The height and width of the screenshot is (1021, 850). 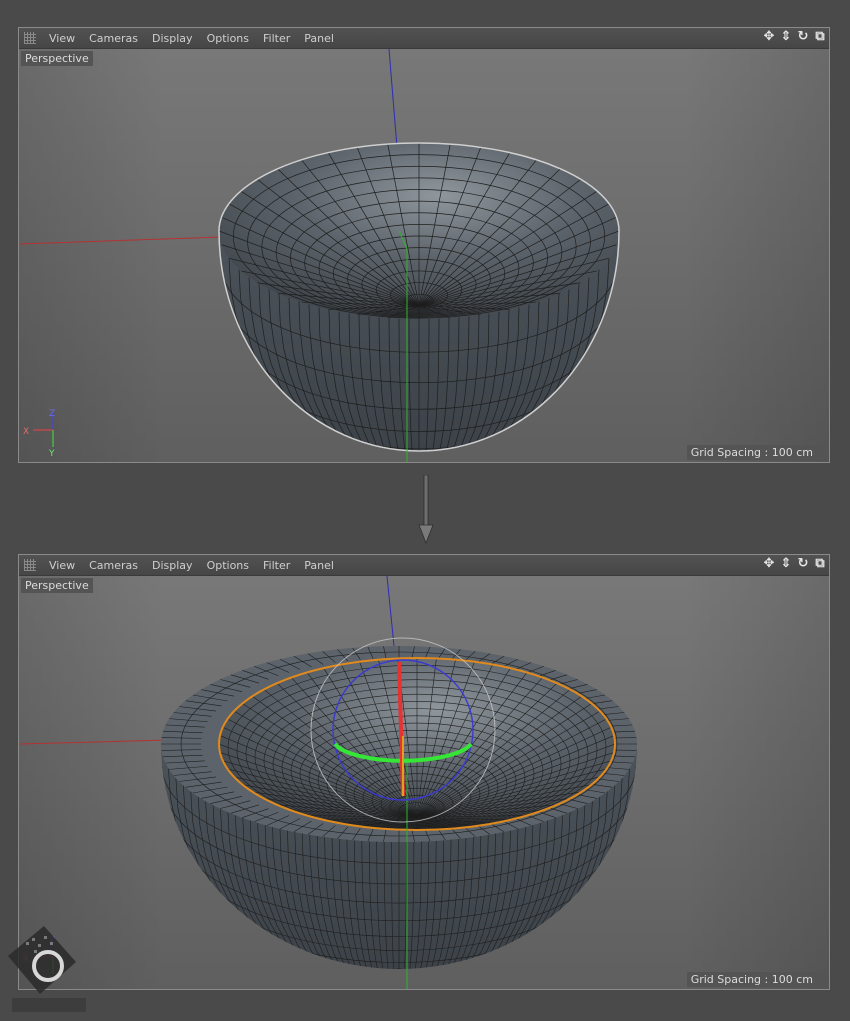 I want to click on gizmo-y-label: Y, so click(x=51, y=454).